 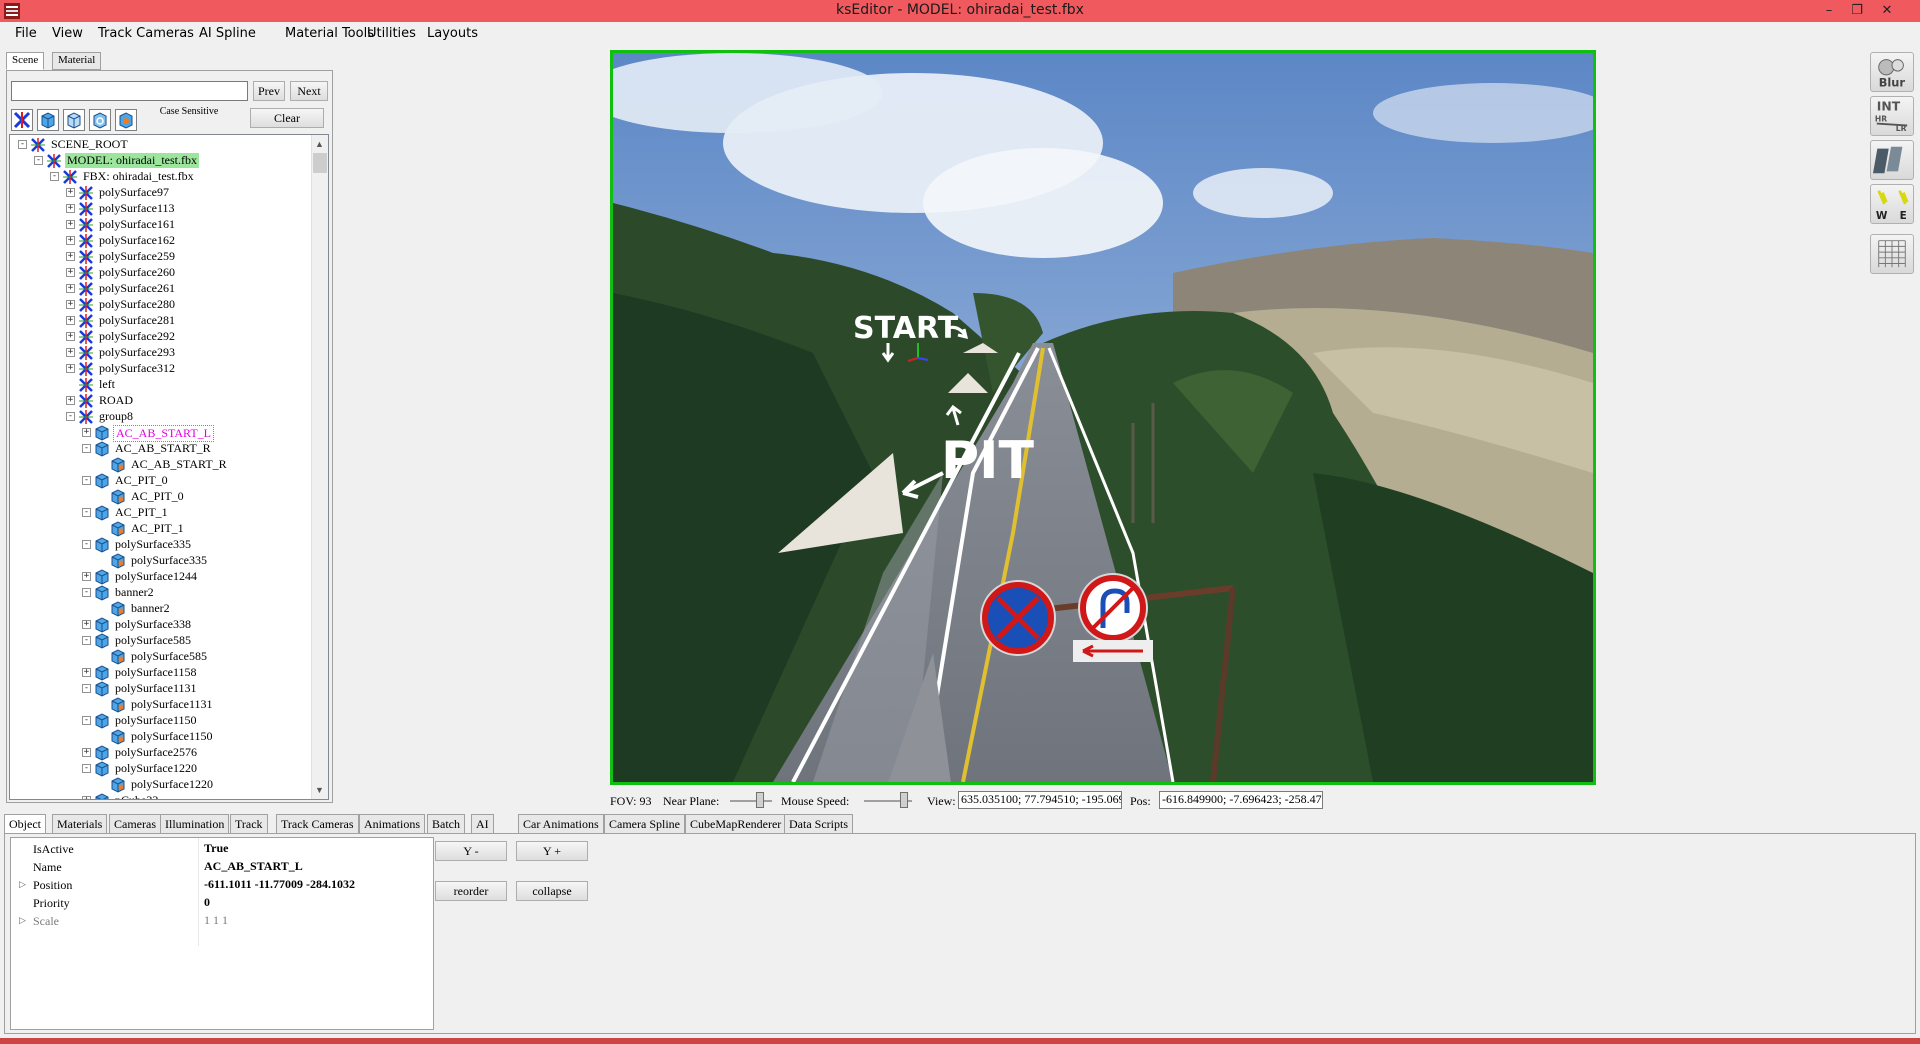 I want to click on wind-tool-button: W E, so click(x=1892, y=204).